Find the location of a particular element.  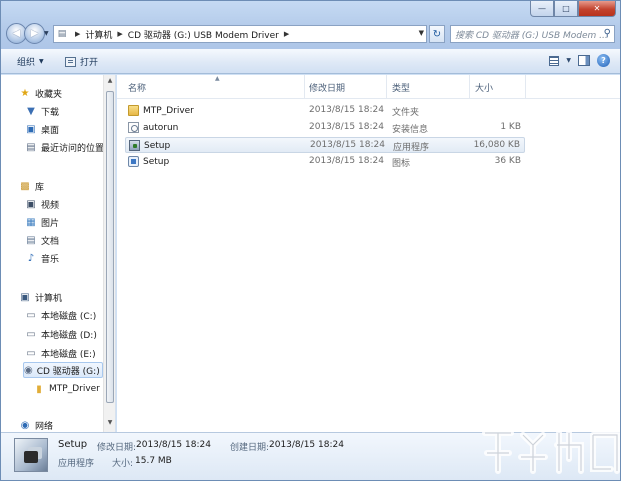

change-view-button is located at coordinates (554, 60).